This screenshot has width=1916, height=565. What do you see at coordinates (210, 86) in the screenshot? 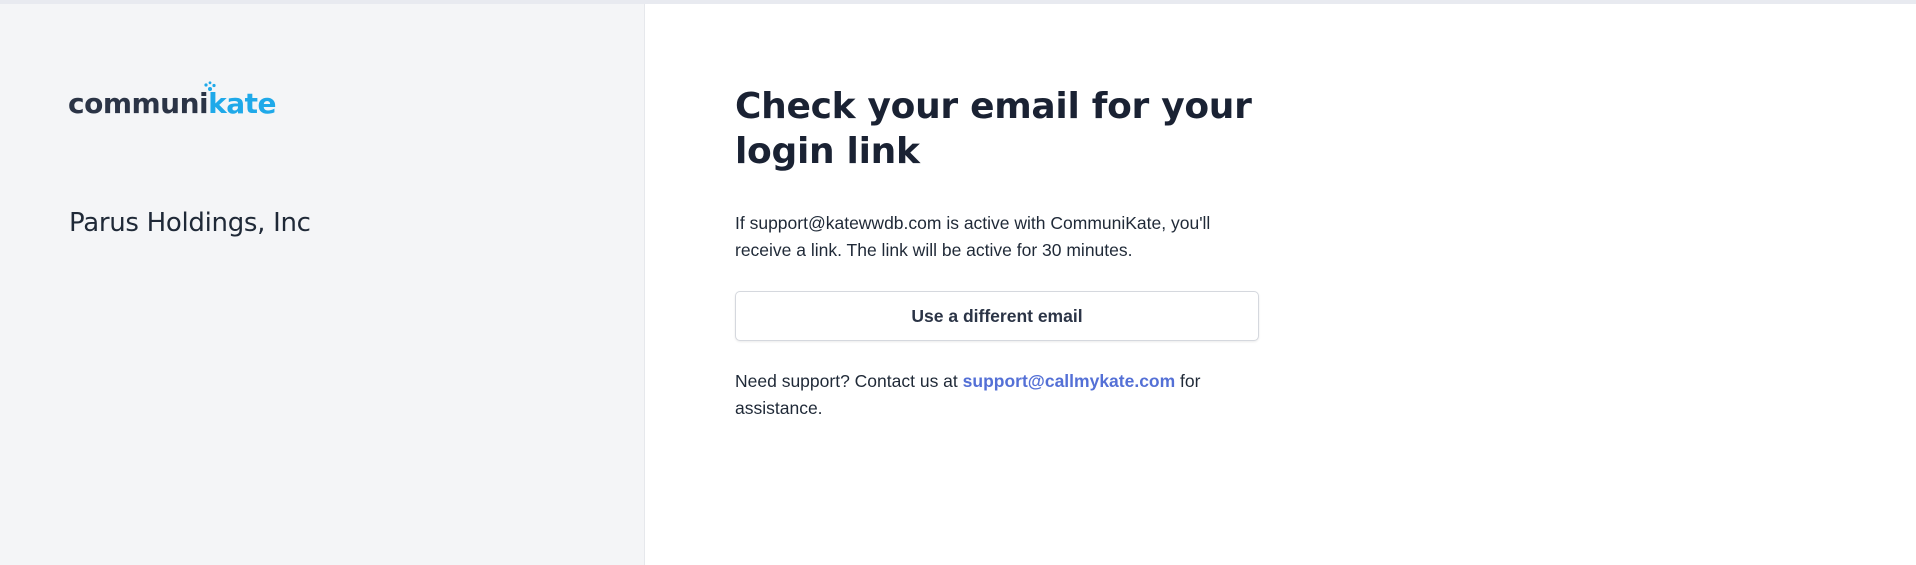
I see `sparkle-icon` at bounding box center [210, 86].